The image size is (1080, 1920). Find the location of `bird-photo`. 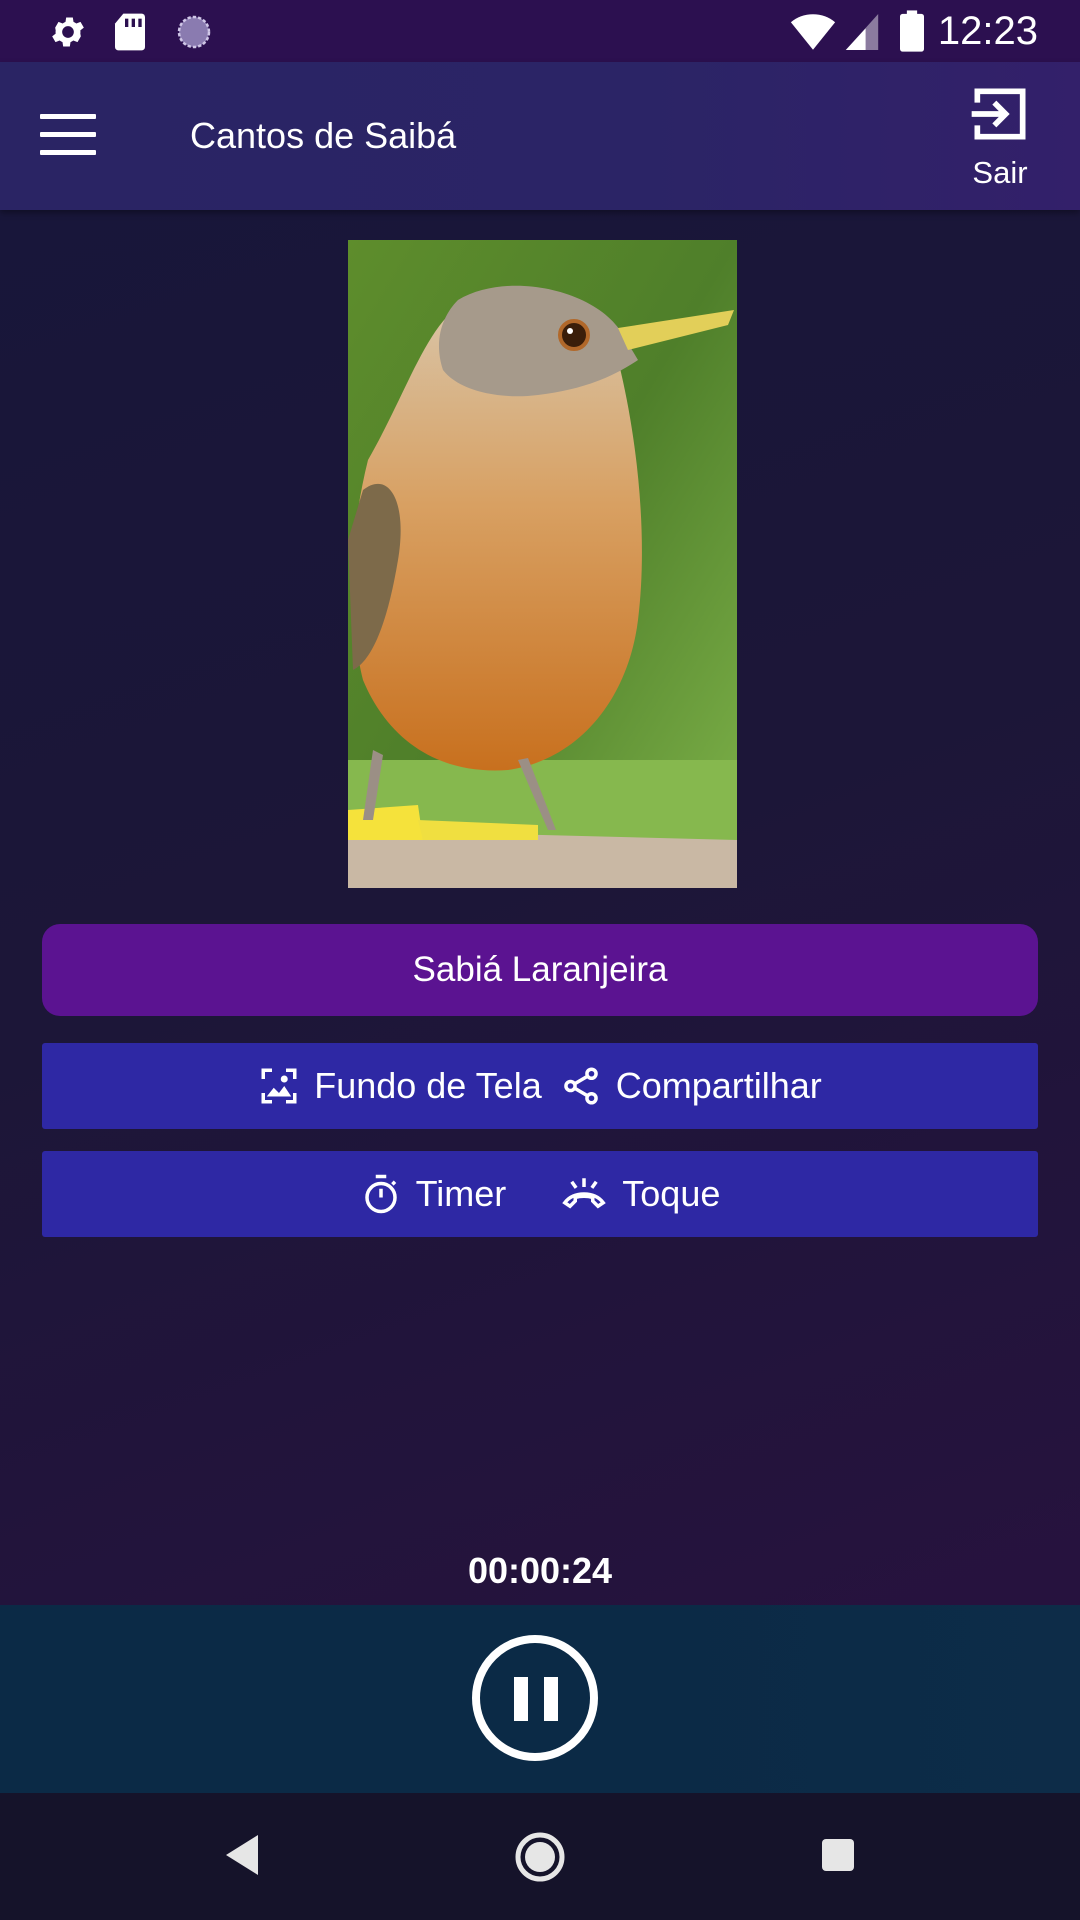

bird-photo is located at coordinates (542, 564).